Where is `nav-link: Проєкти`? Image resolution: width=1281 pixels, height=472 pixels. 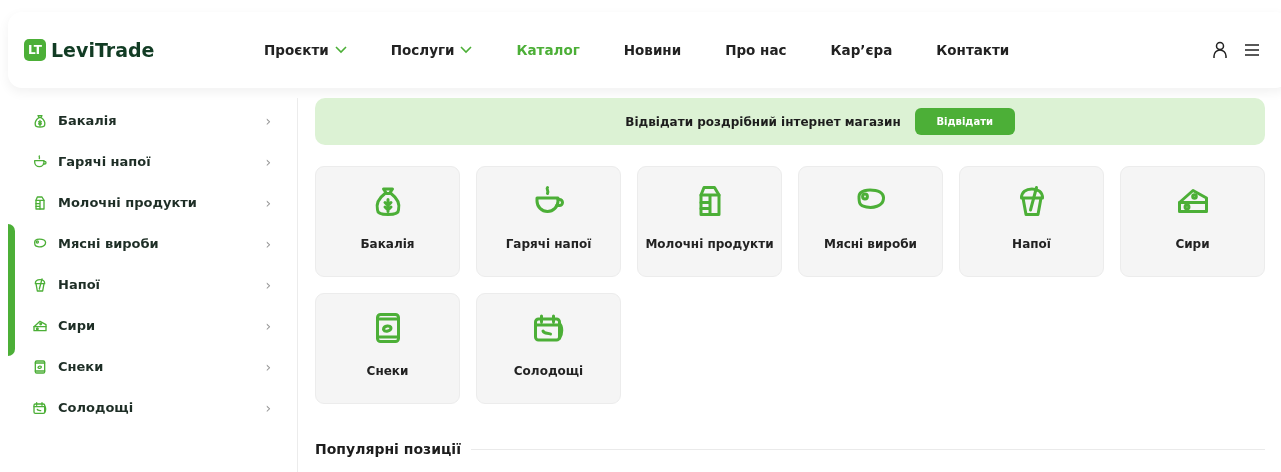 nav-link: Проєкти is located at coordinates (305, 50).